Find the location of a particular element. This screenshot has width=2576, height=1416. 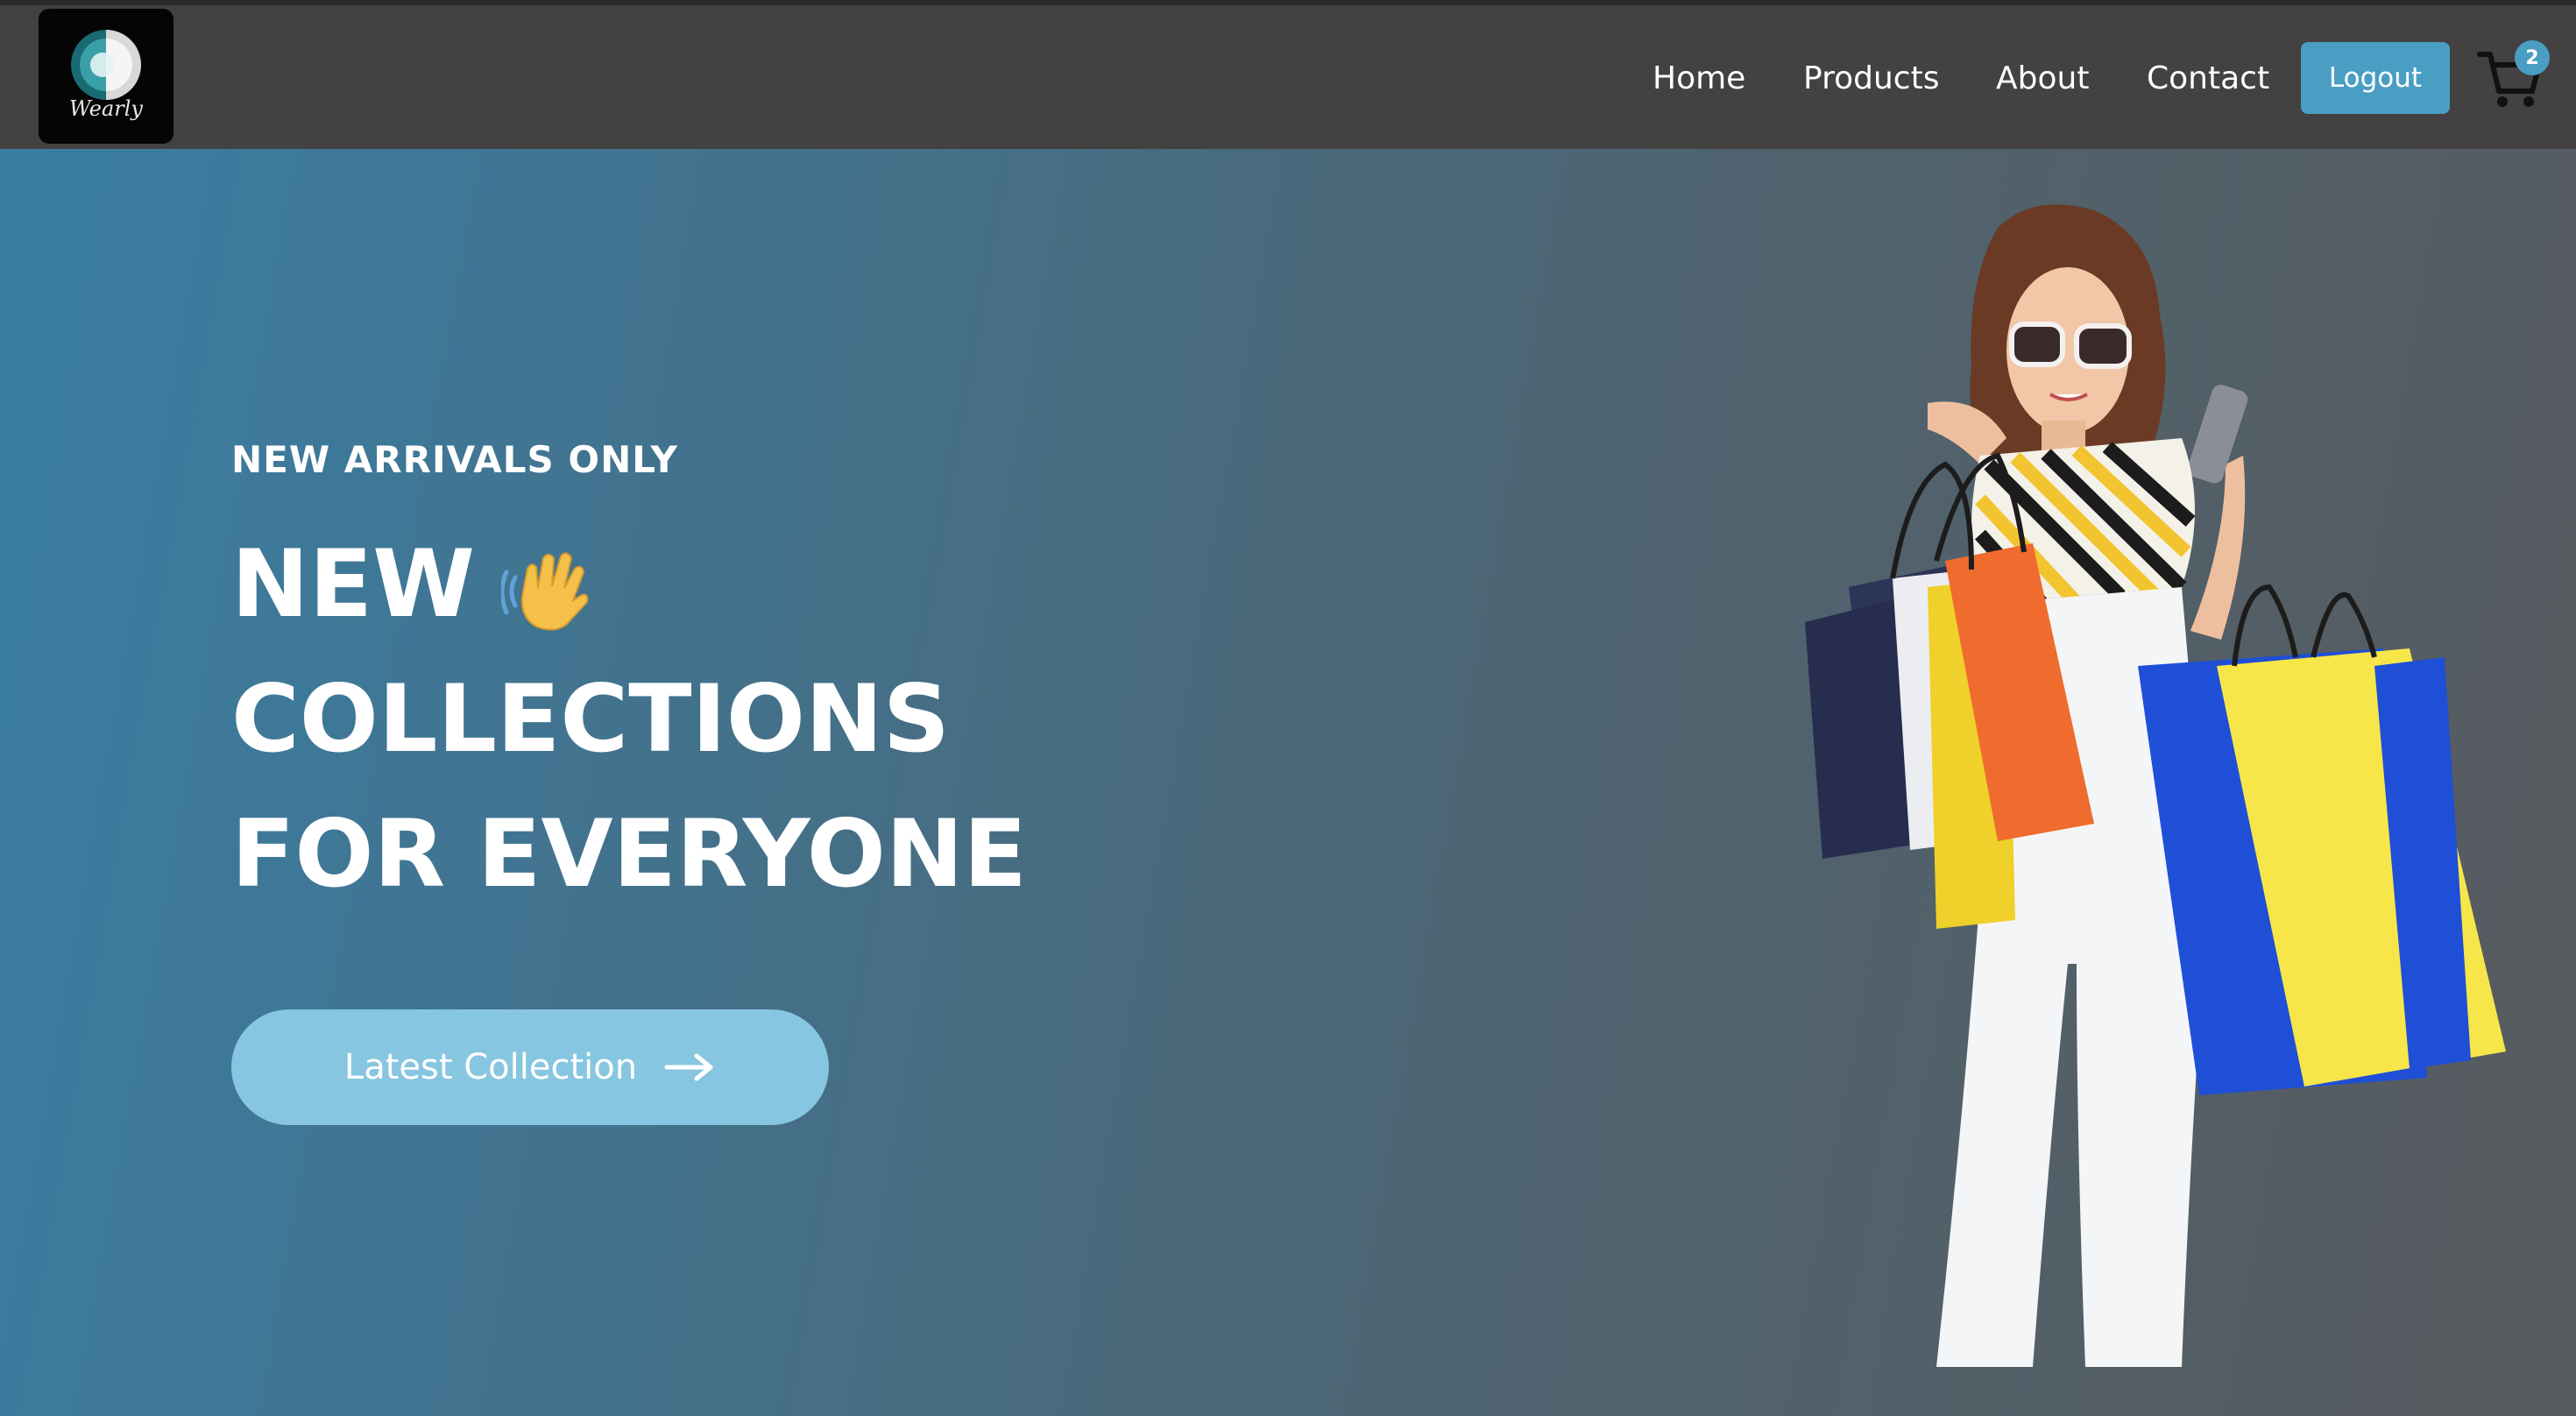

nav-link-home: Home is located at coordinates (1698, 79).